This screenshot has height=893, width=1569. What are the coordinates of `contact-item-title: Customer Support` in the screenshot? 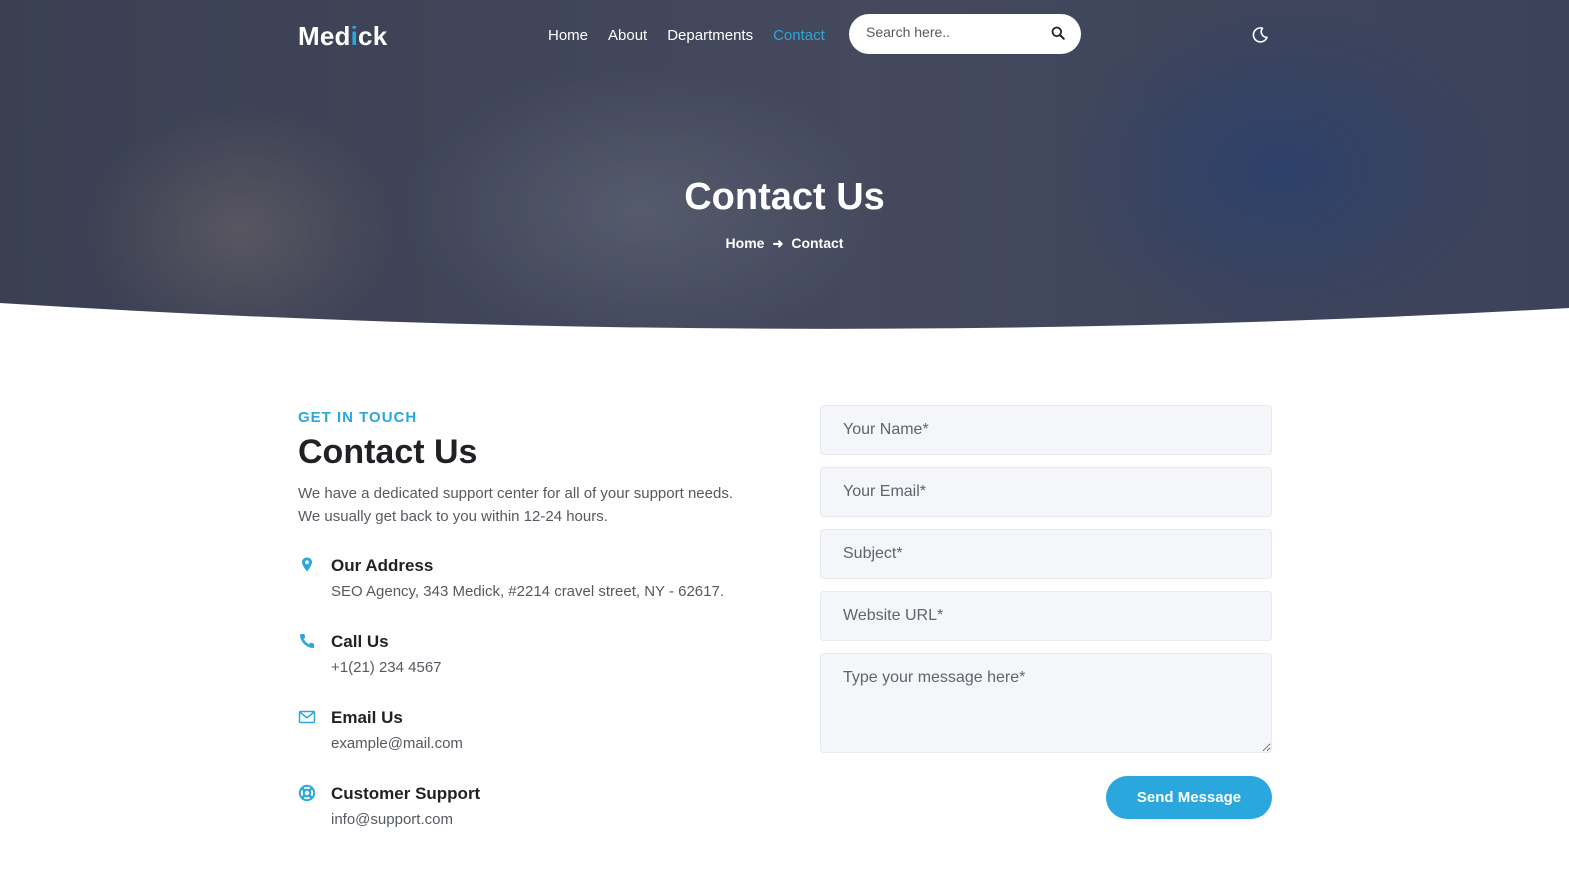 It's located at (406, 793).